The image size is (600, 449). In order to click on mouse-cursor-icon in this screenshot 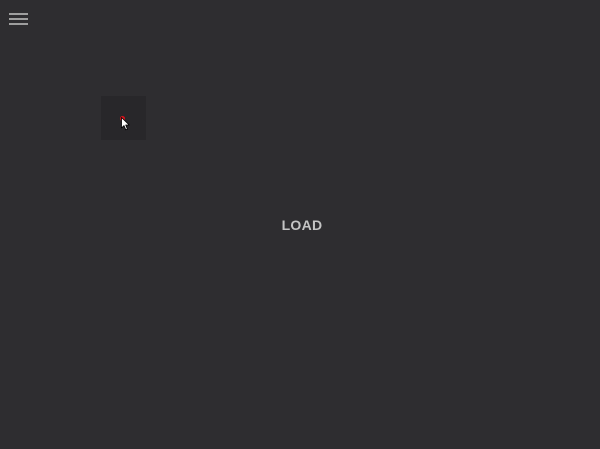, I will do `click(125, 124)`.